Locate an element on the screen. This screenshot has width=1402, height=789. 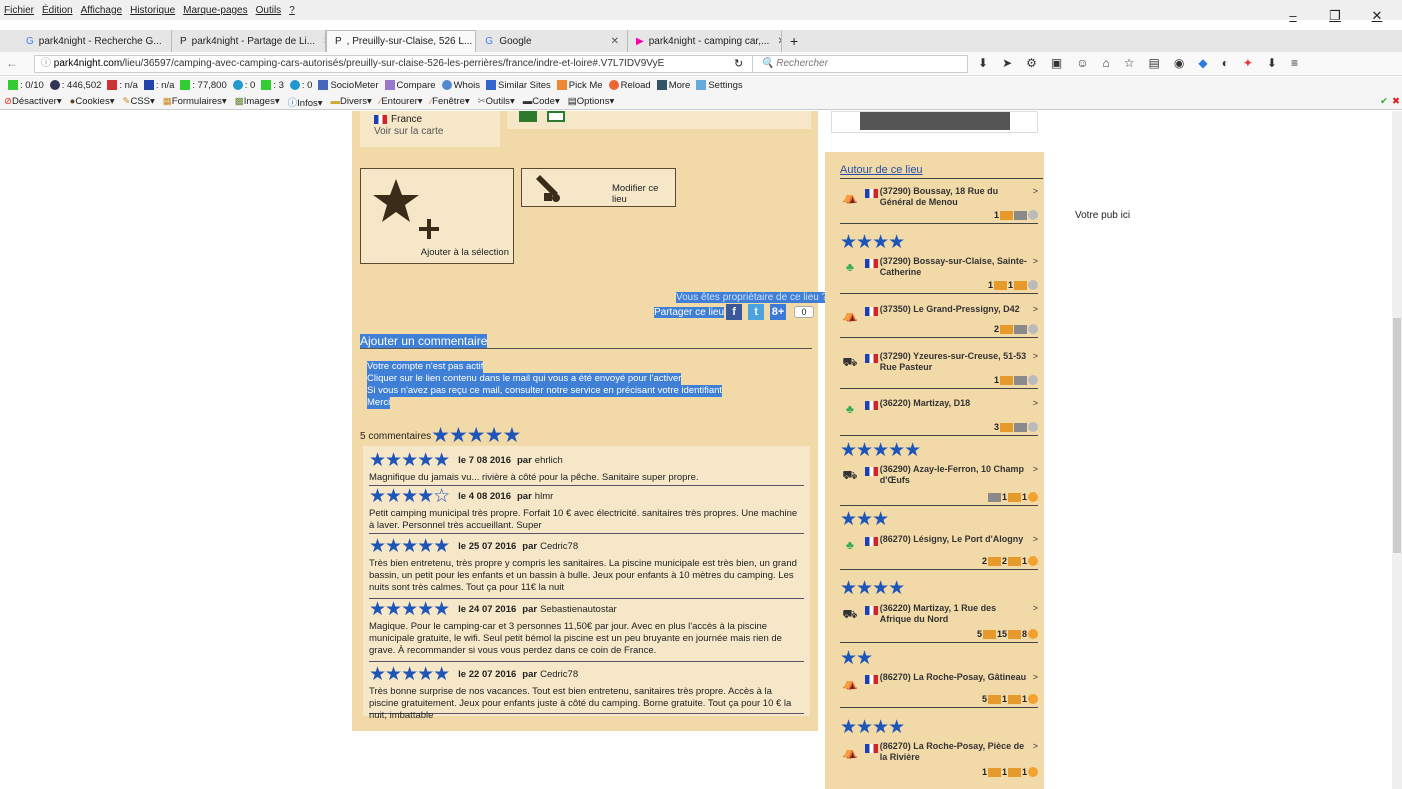
map-link: Voir sur la carte is located at coordinates (430, 131).